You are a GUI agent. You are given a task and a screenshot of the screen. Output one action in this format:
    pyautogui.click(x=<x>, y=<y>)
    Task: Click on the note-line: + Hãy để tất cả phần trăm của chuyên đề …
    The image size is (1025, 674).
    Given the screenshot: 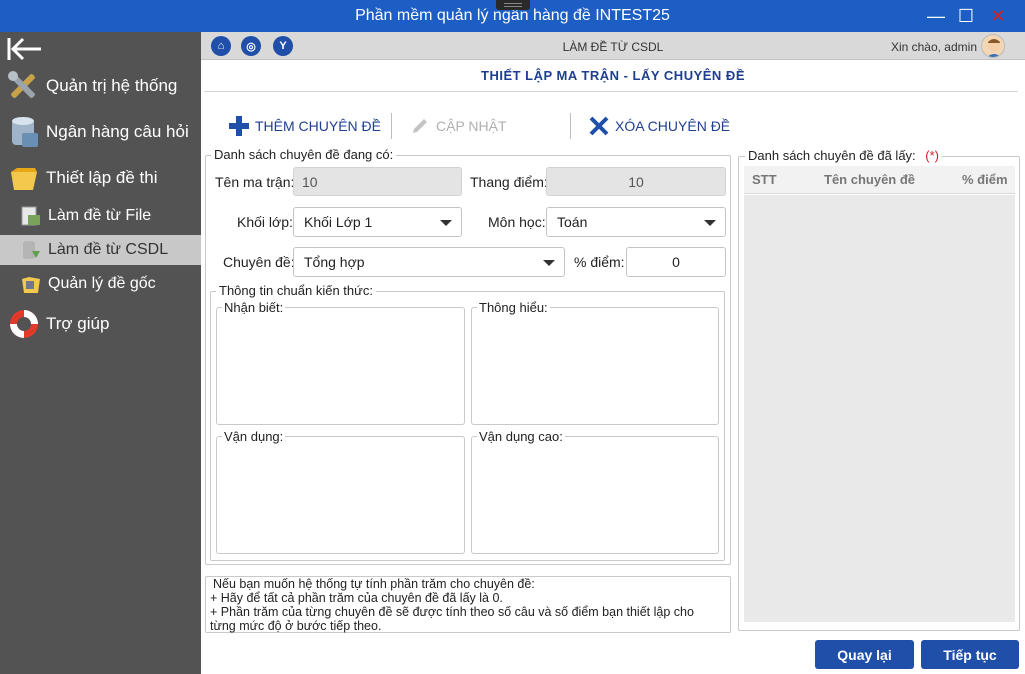 What is the action you would take?
    pyautogui.click(x=356, y=598)
    